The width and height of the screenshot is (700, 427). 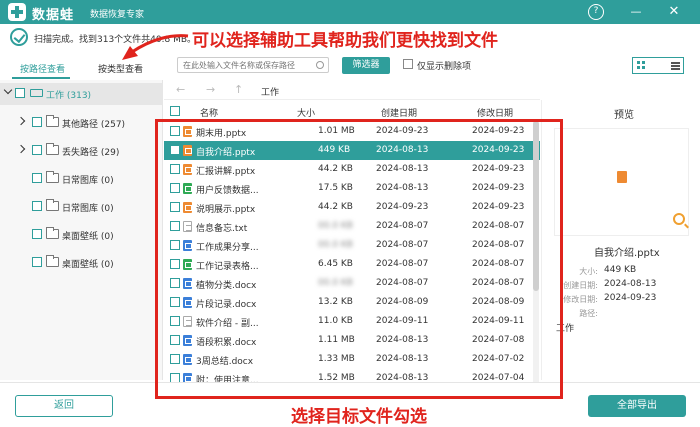 I want to click on file-created-date: 2024-08-13, so click(x=402, y=188).